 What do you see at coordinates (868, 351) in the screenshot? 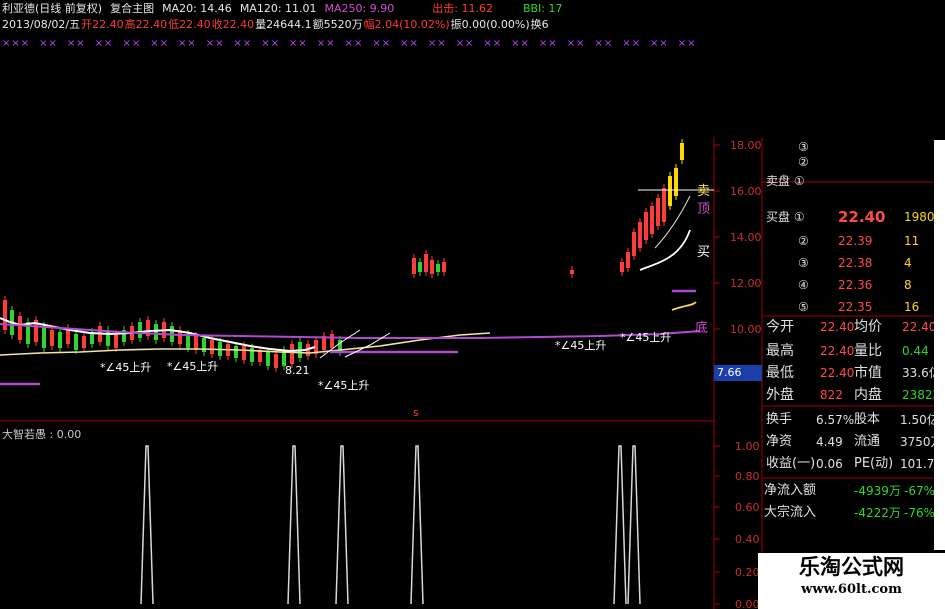
I see `quote-key: 量比` at bounding box center [868, 351].